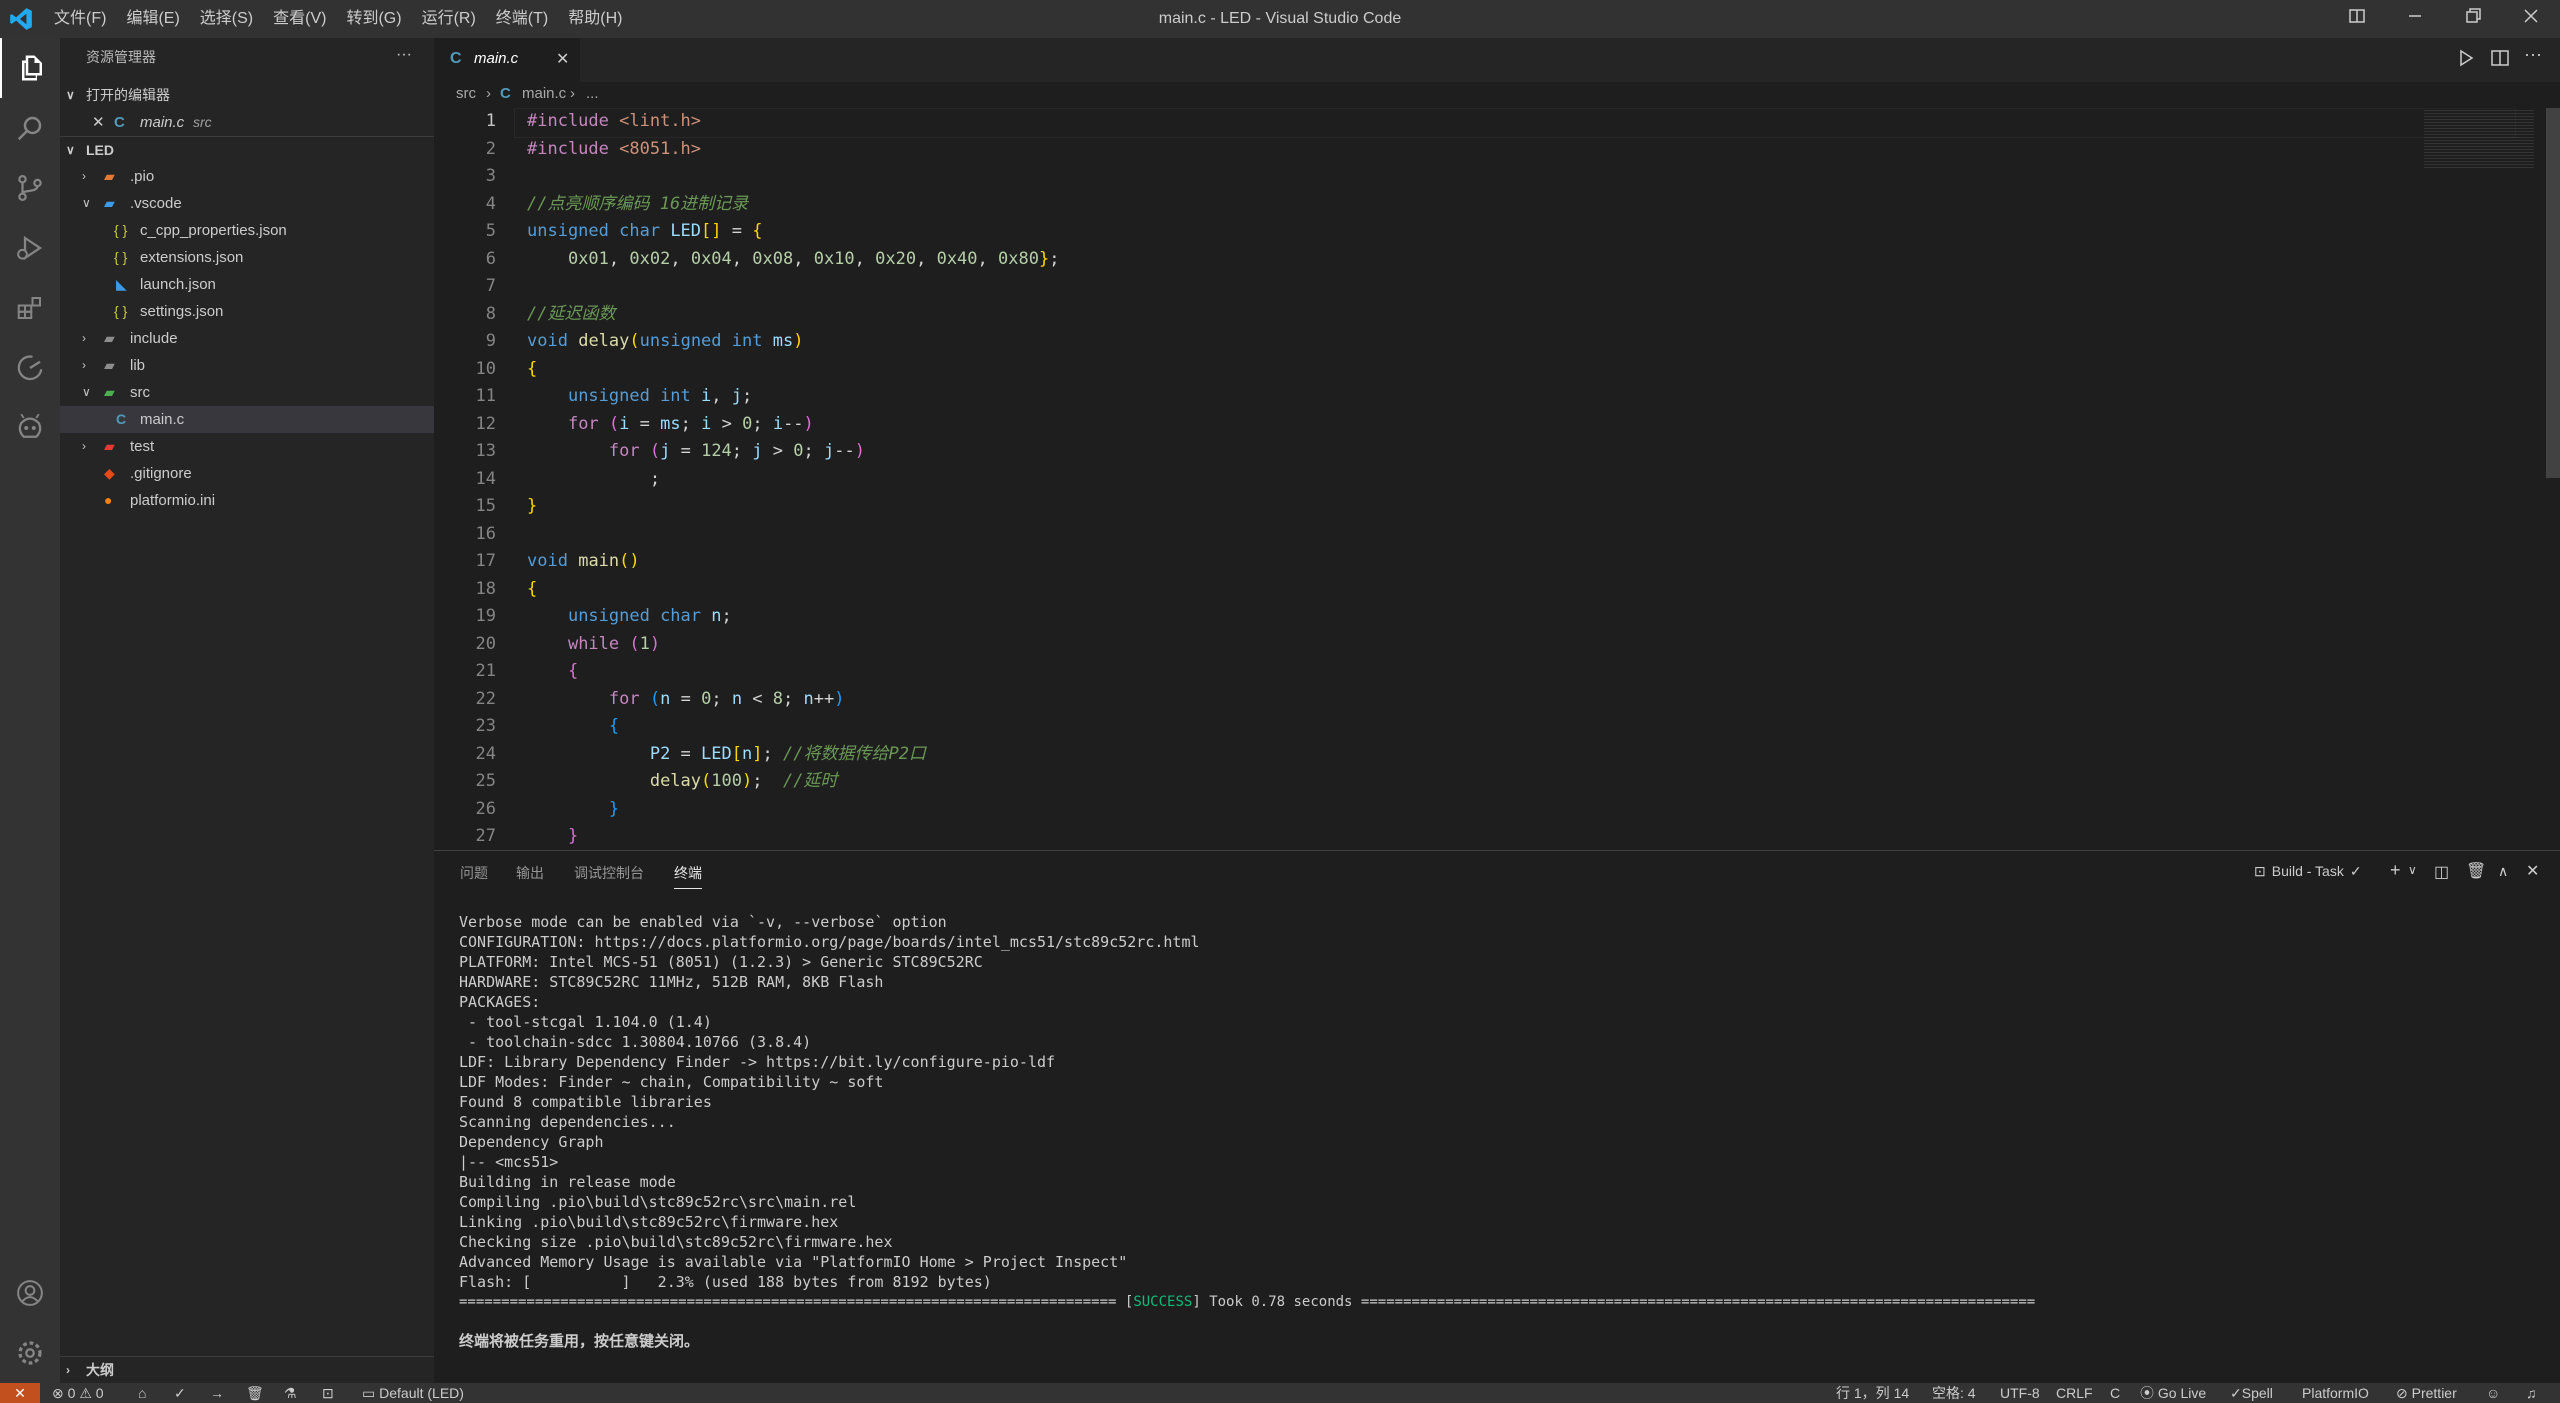 The image size is (2560, 1403). Describe the element at coordinates (30, 308) in the screenshot. I see `extensions-icon` at that location.